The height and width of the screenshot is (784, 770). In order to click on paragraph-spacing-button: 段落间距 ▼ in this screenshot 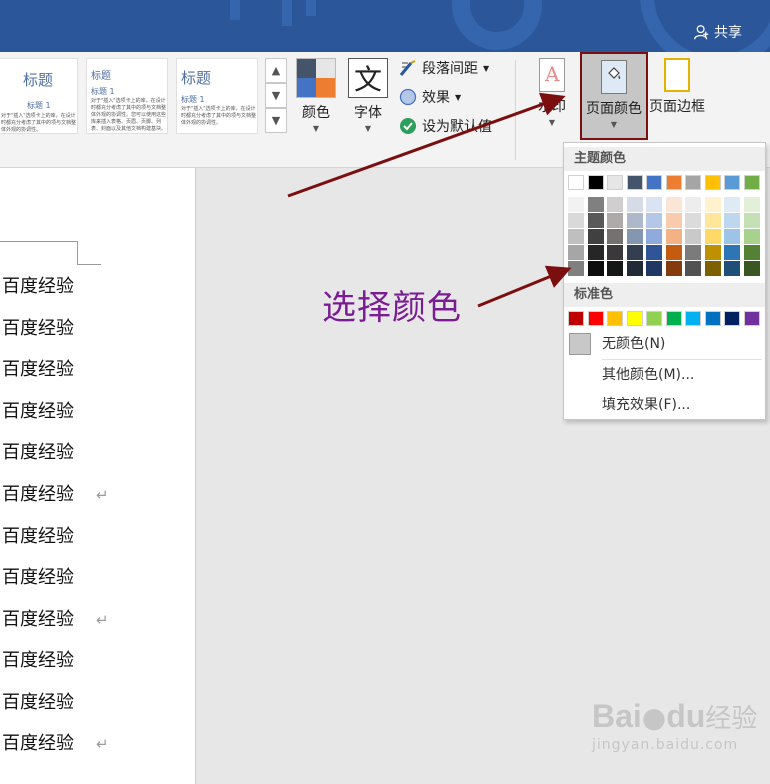, I will do `click(443, 68)`.